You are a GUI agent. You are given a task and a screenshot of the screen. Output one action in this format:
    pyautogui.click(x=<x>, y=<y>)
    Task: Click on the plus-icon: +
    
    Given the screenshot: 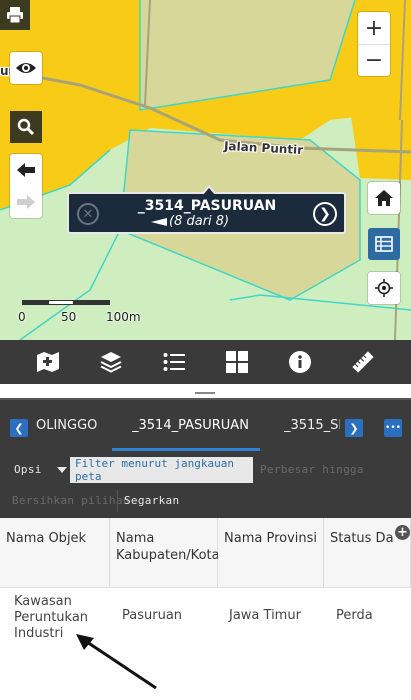 What is the action you would take?
    pyautogui.click(x=402, y=532)
    